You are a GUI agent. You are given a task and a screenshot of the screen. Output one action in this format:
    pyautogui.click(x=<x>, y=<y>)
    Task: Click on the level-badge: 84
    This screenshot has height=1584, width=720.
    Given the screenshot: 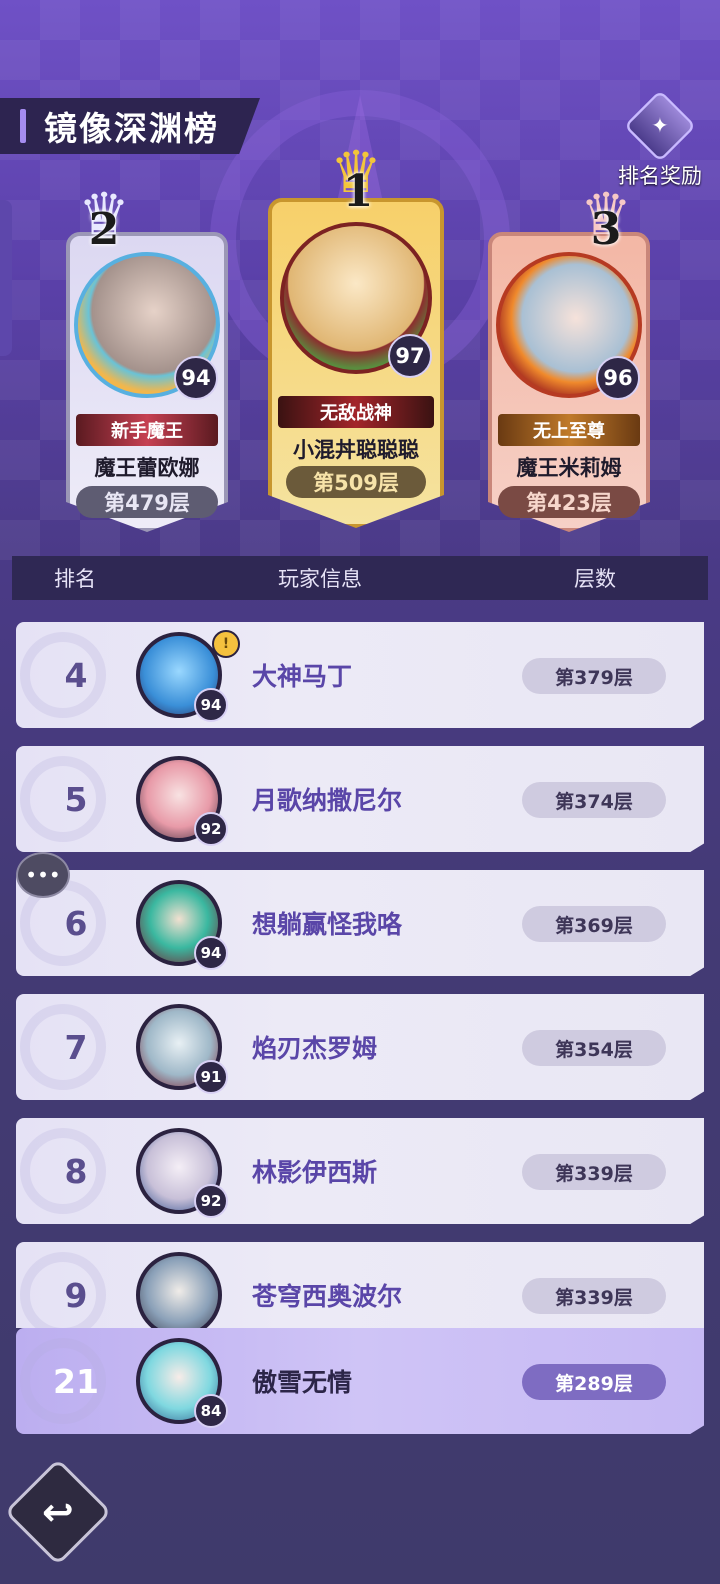 What is the action you would take?
    pyautogui.click(x=211, y=1411)
    